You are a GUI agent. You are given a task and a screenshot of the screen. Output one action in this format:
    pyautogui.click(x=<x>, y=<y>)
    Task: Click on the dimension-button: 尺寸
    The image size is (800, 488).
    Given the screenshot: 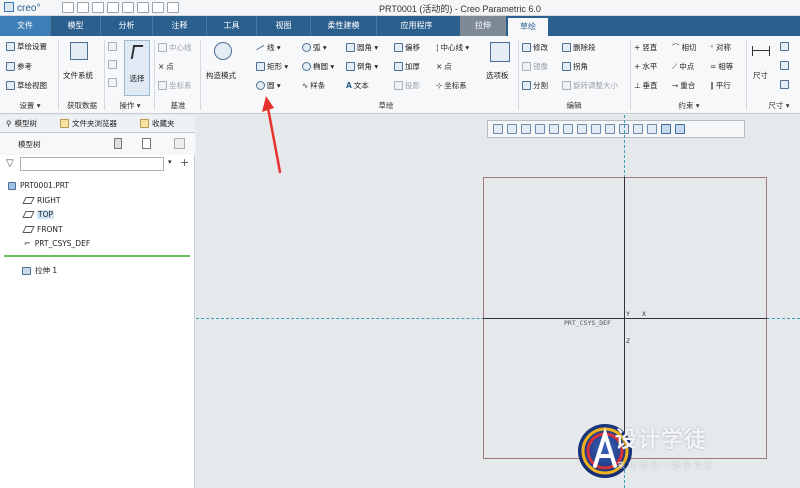 What is the action you would take?
    pyautogui.click(x=760, y=75)
    